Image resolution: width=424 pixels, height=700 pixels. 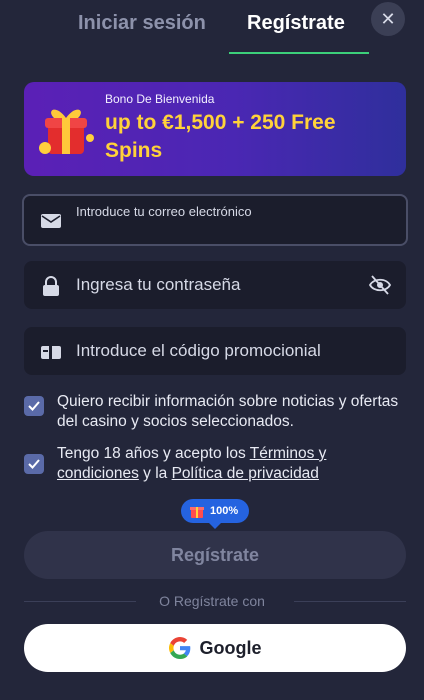 I want to click on close-button: ✕, so click(x=388, y=19).